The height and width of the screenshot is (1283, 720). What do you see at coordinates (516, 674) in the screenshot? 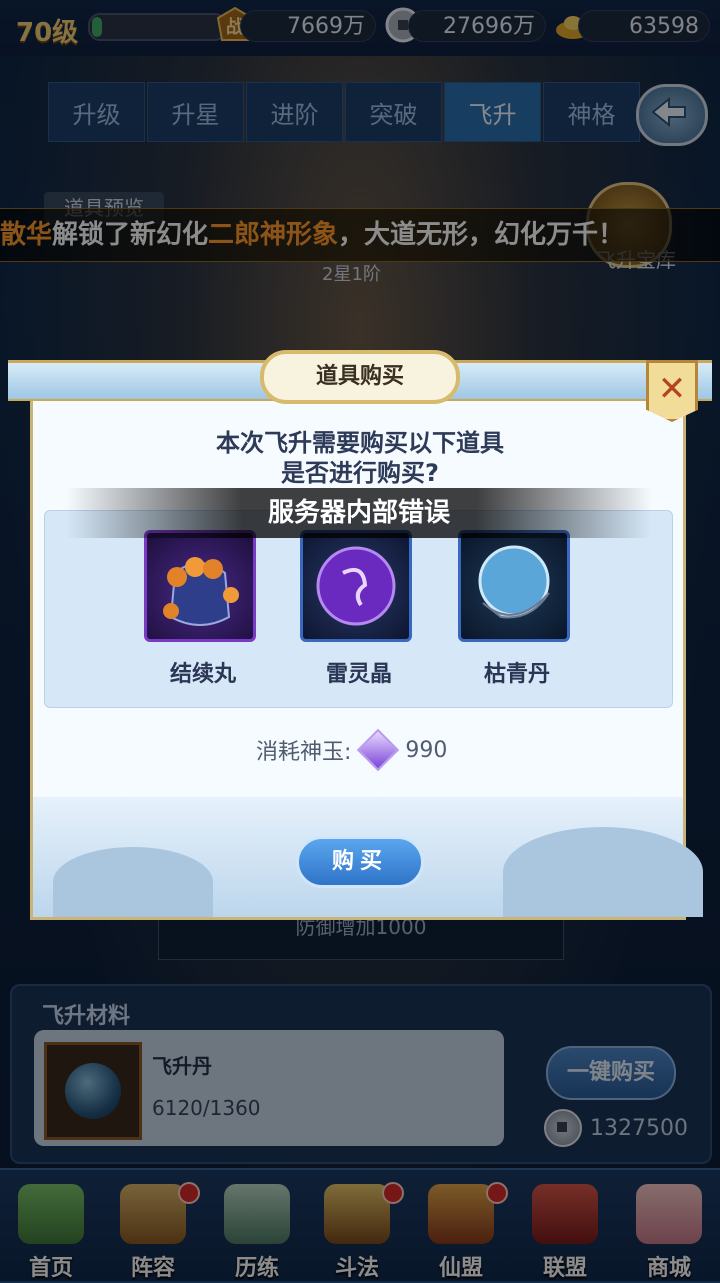
I see `item-name: 枯青丹` at bounding box center [516, 674].